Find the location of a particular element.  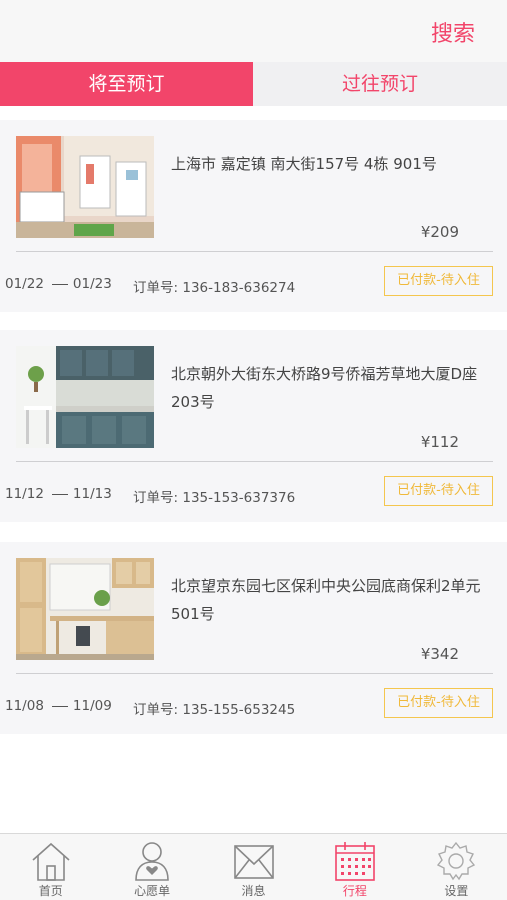

message-icon is located at coordinates (253, 862).